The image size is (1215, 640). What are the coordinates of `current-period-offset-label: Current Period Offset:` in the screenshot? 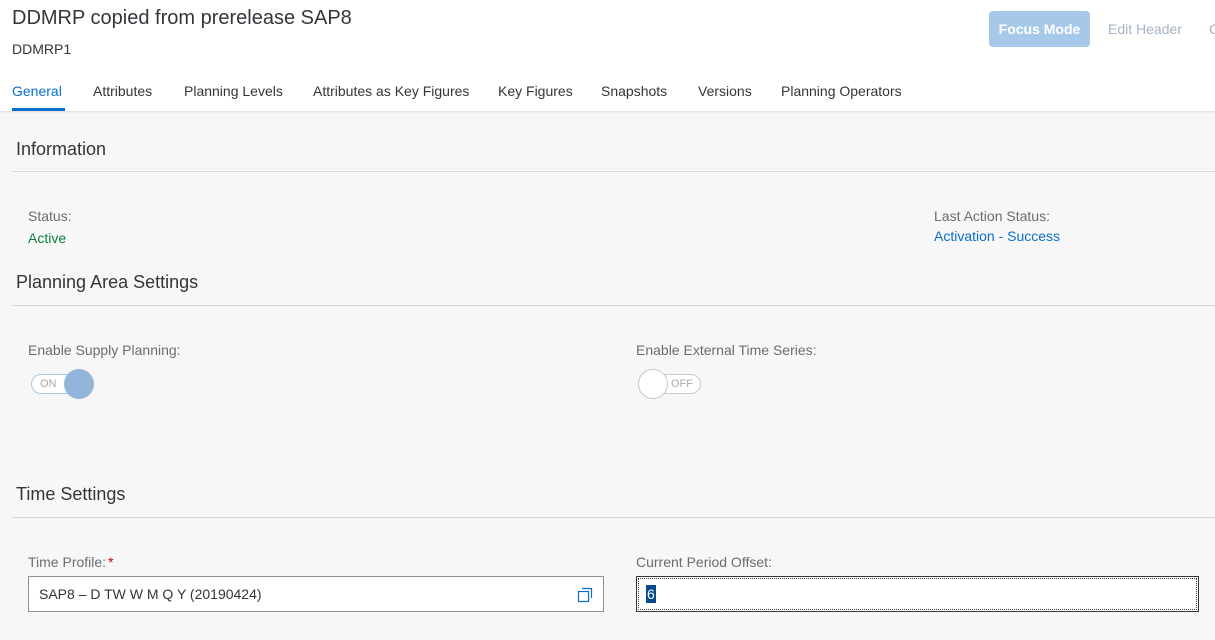 It's located at (704, 562).